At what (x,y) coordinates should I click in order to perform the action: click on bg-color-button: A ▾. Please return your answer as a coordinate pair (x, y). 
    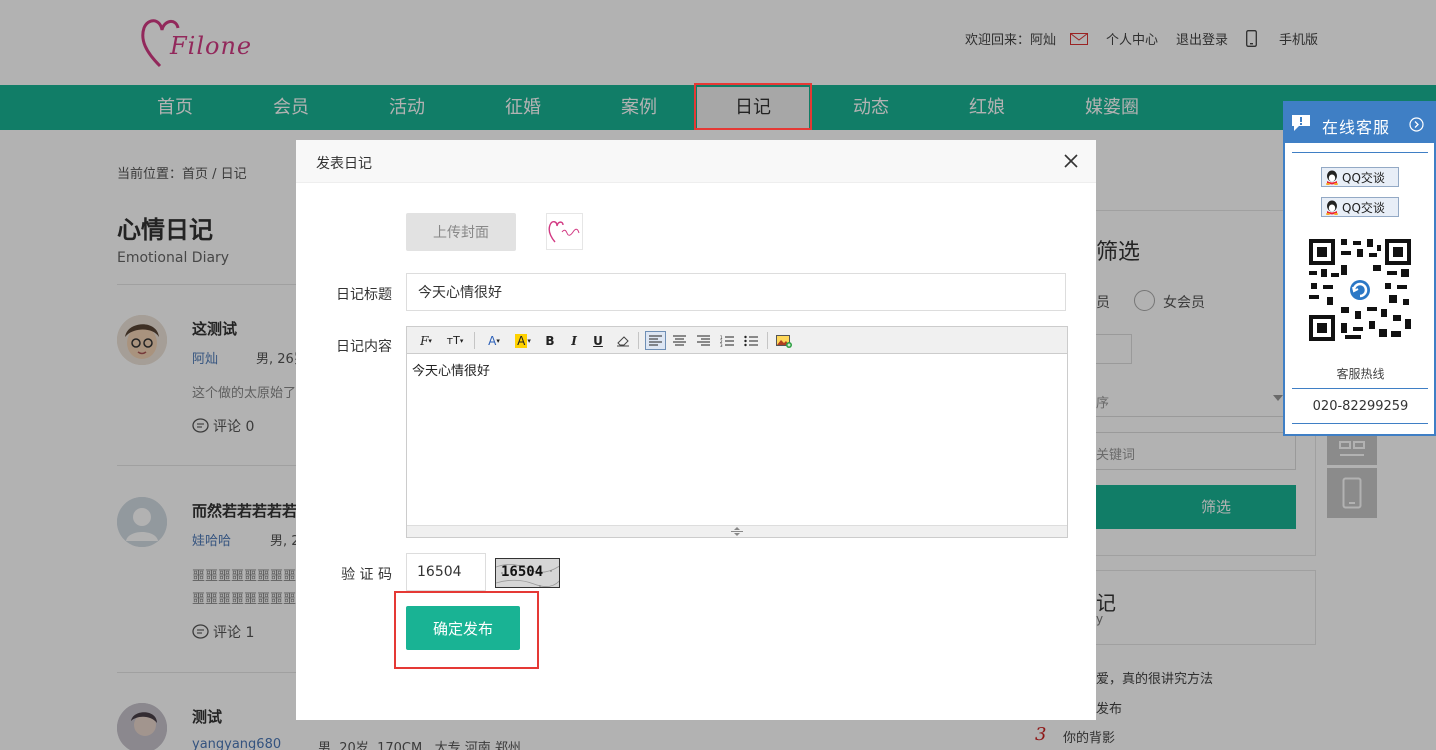
    Looking at the image, I should click on (523, 340).